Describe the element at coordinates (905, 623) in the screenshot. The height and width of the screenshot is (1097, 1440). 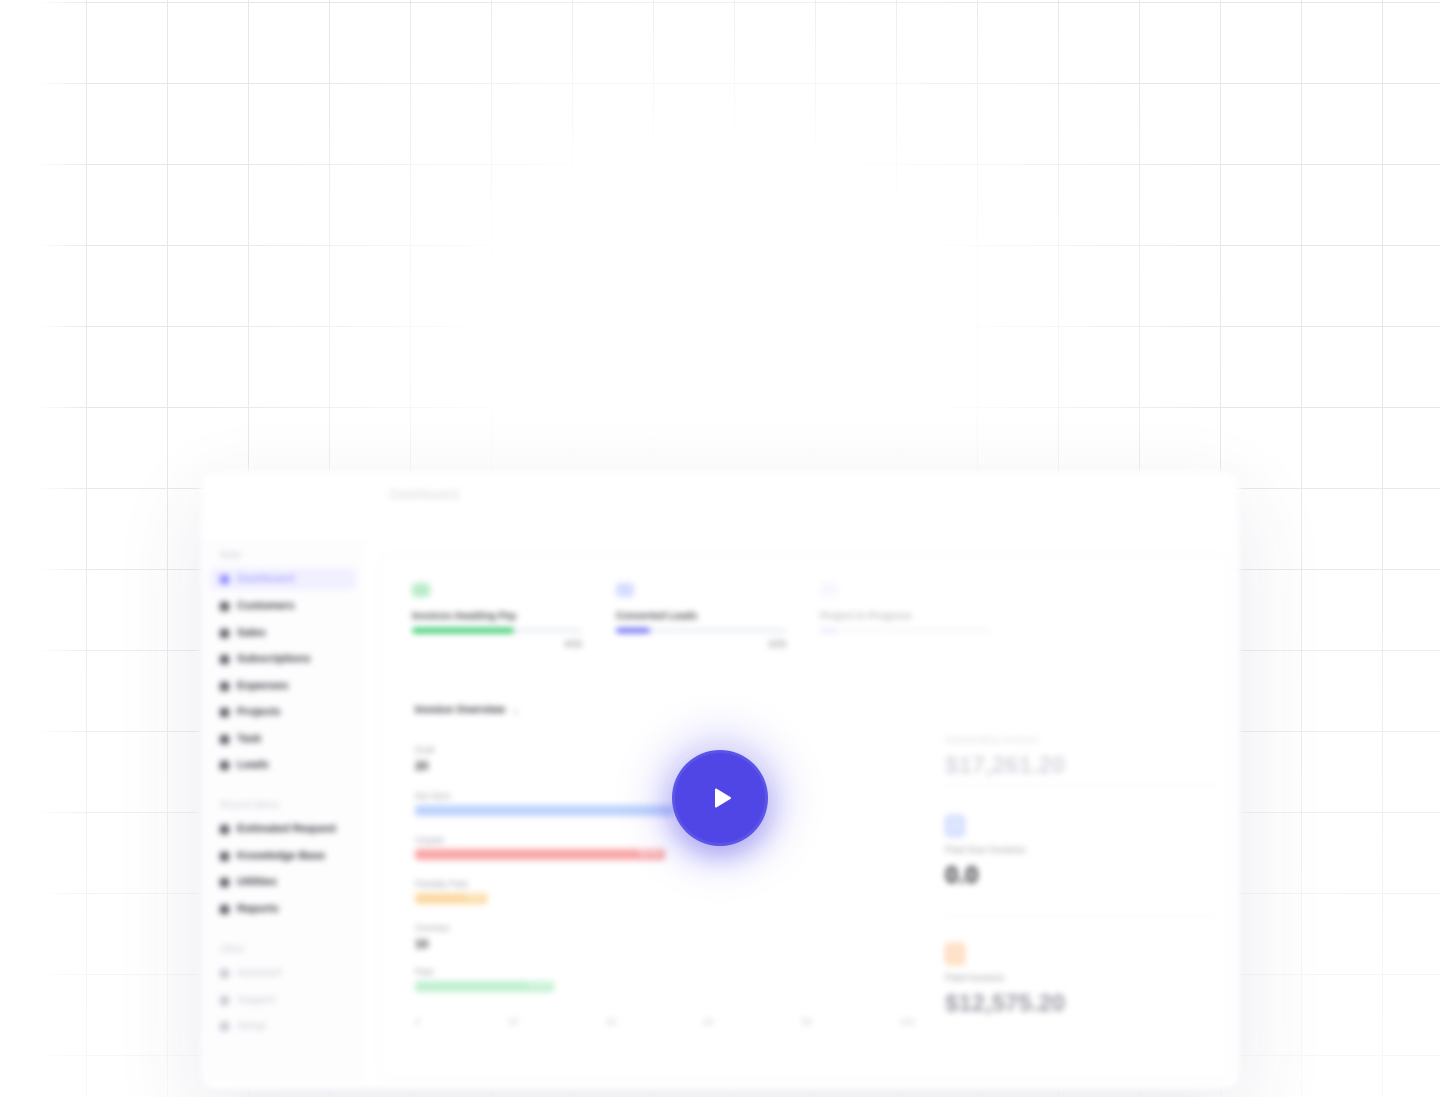
I see `stat-card: Project In Progress` at that location.